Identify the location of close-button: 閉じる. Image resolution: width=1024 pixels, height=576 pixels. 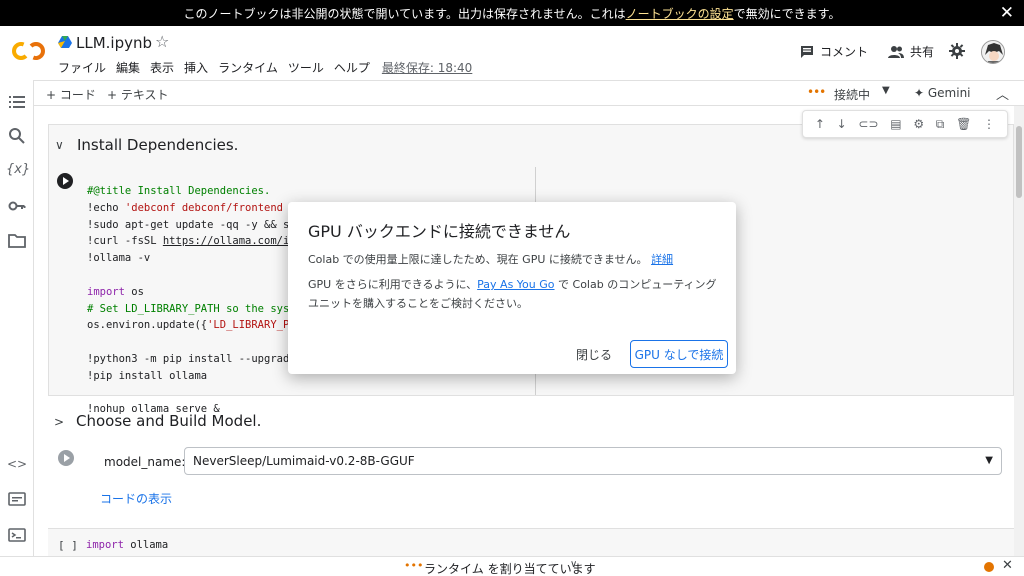
(594, 354).